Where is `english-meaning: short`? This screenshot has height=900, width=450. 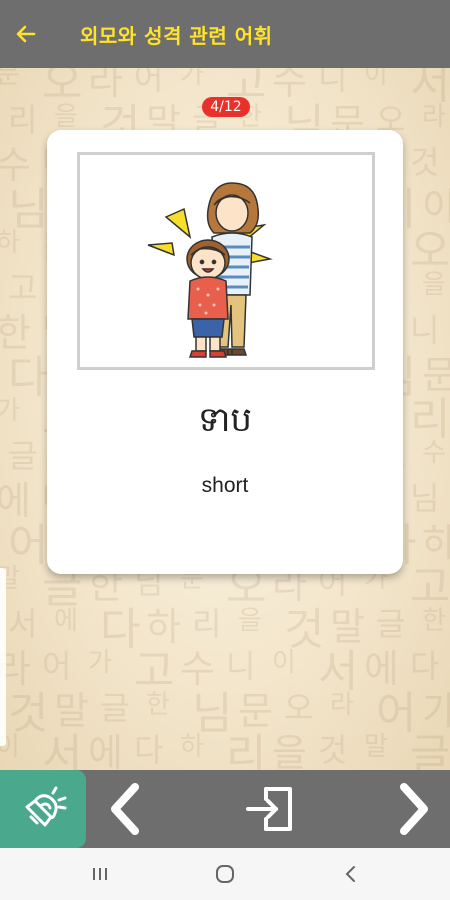 english-meaning: short is located at coordinates (225, 485).